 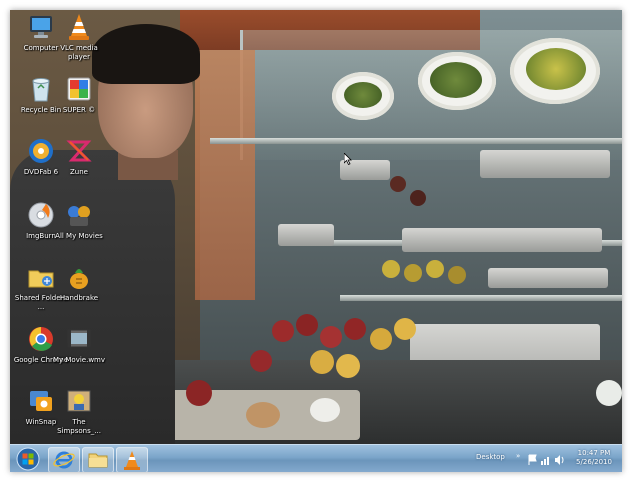 I want to click on desktop-icon-all-my-movies: All My Movies, so click(x=79, y=229).